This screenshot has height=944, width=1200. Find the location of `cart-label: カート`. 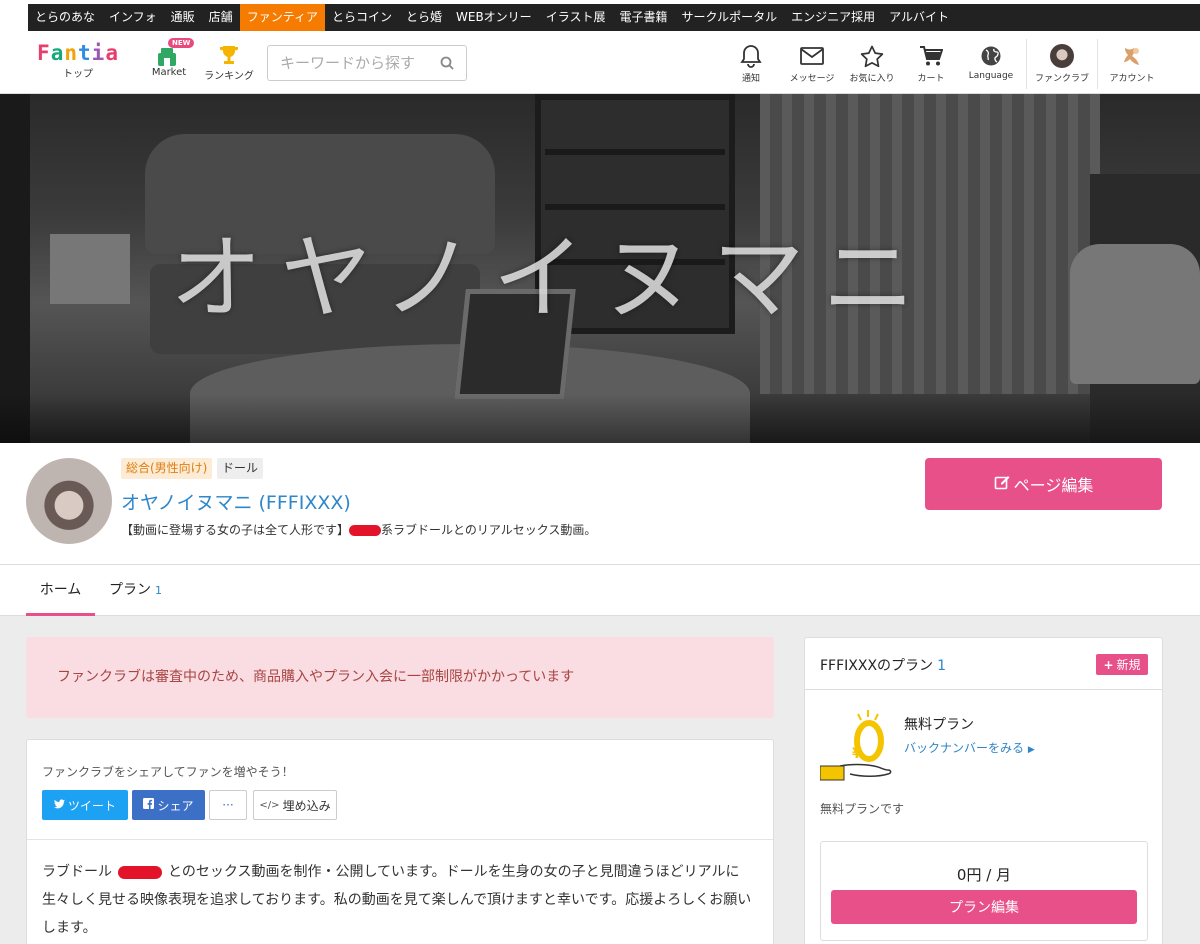

cart-label: カート is located at coordinates (931, 79).